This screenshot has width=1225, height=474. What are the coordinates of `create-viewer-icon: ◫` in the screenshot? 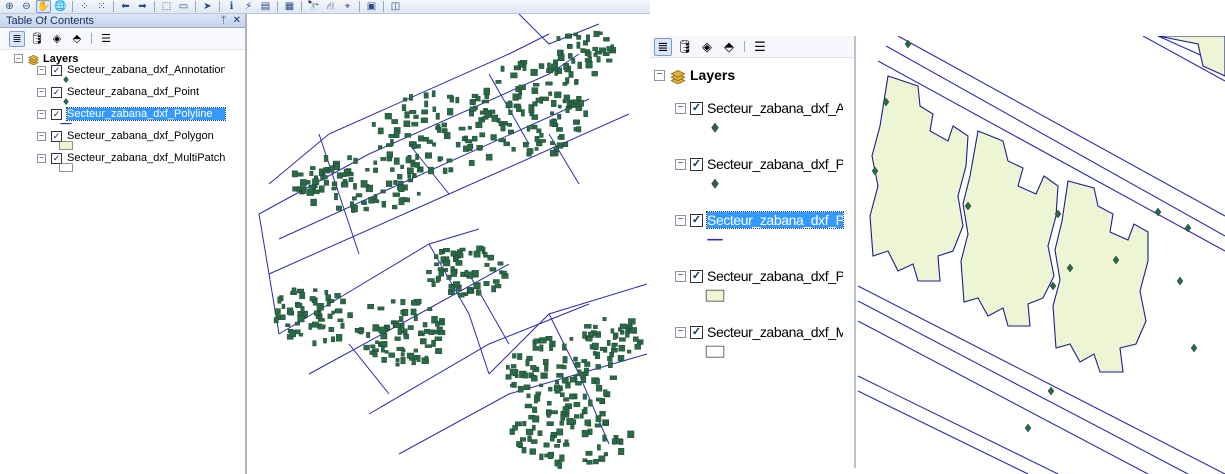 It's located at (395, 6).